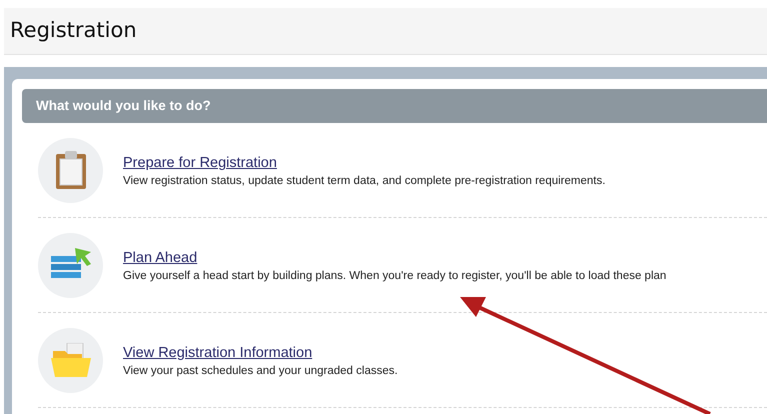 This screenshot has width=767, height=414. I want to click on option-link: View Registration Information, so click(217, 354).